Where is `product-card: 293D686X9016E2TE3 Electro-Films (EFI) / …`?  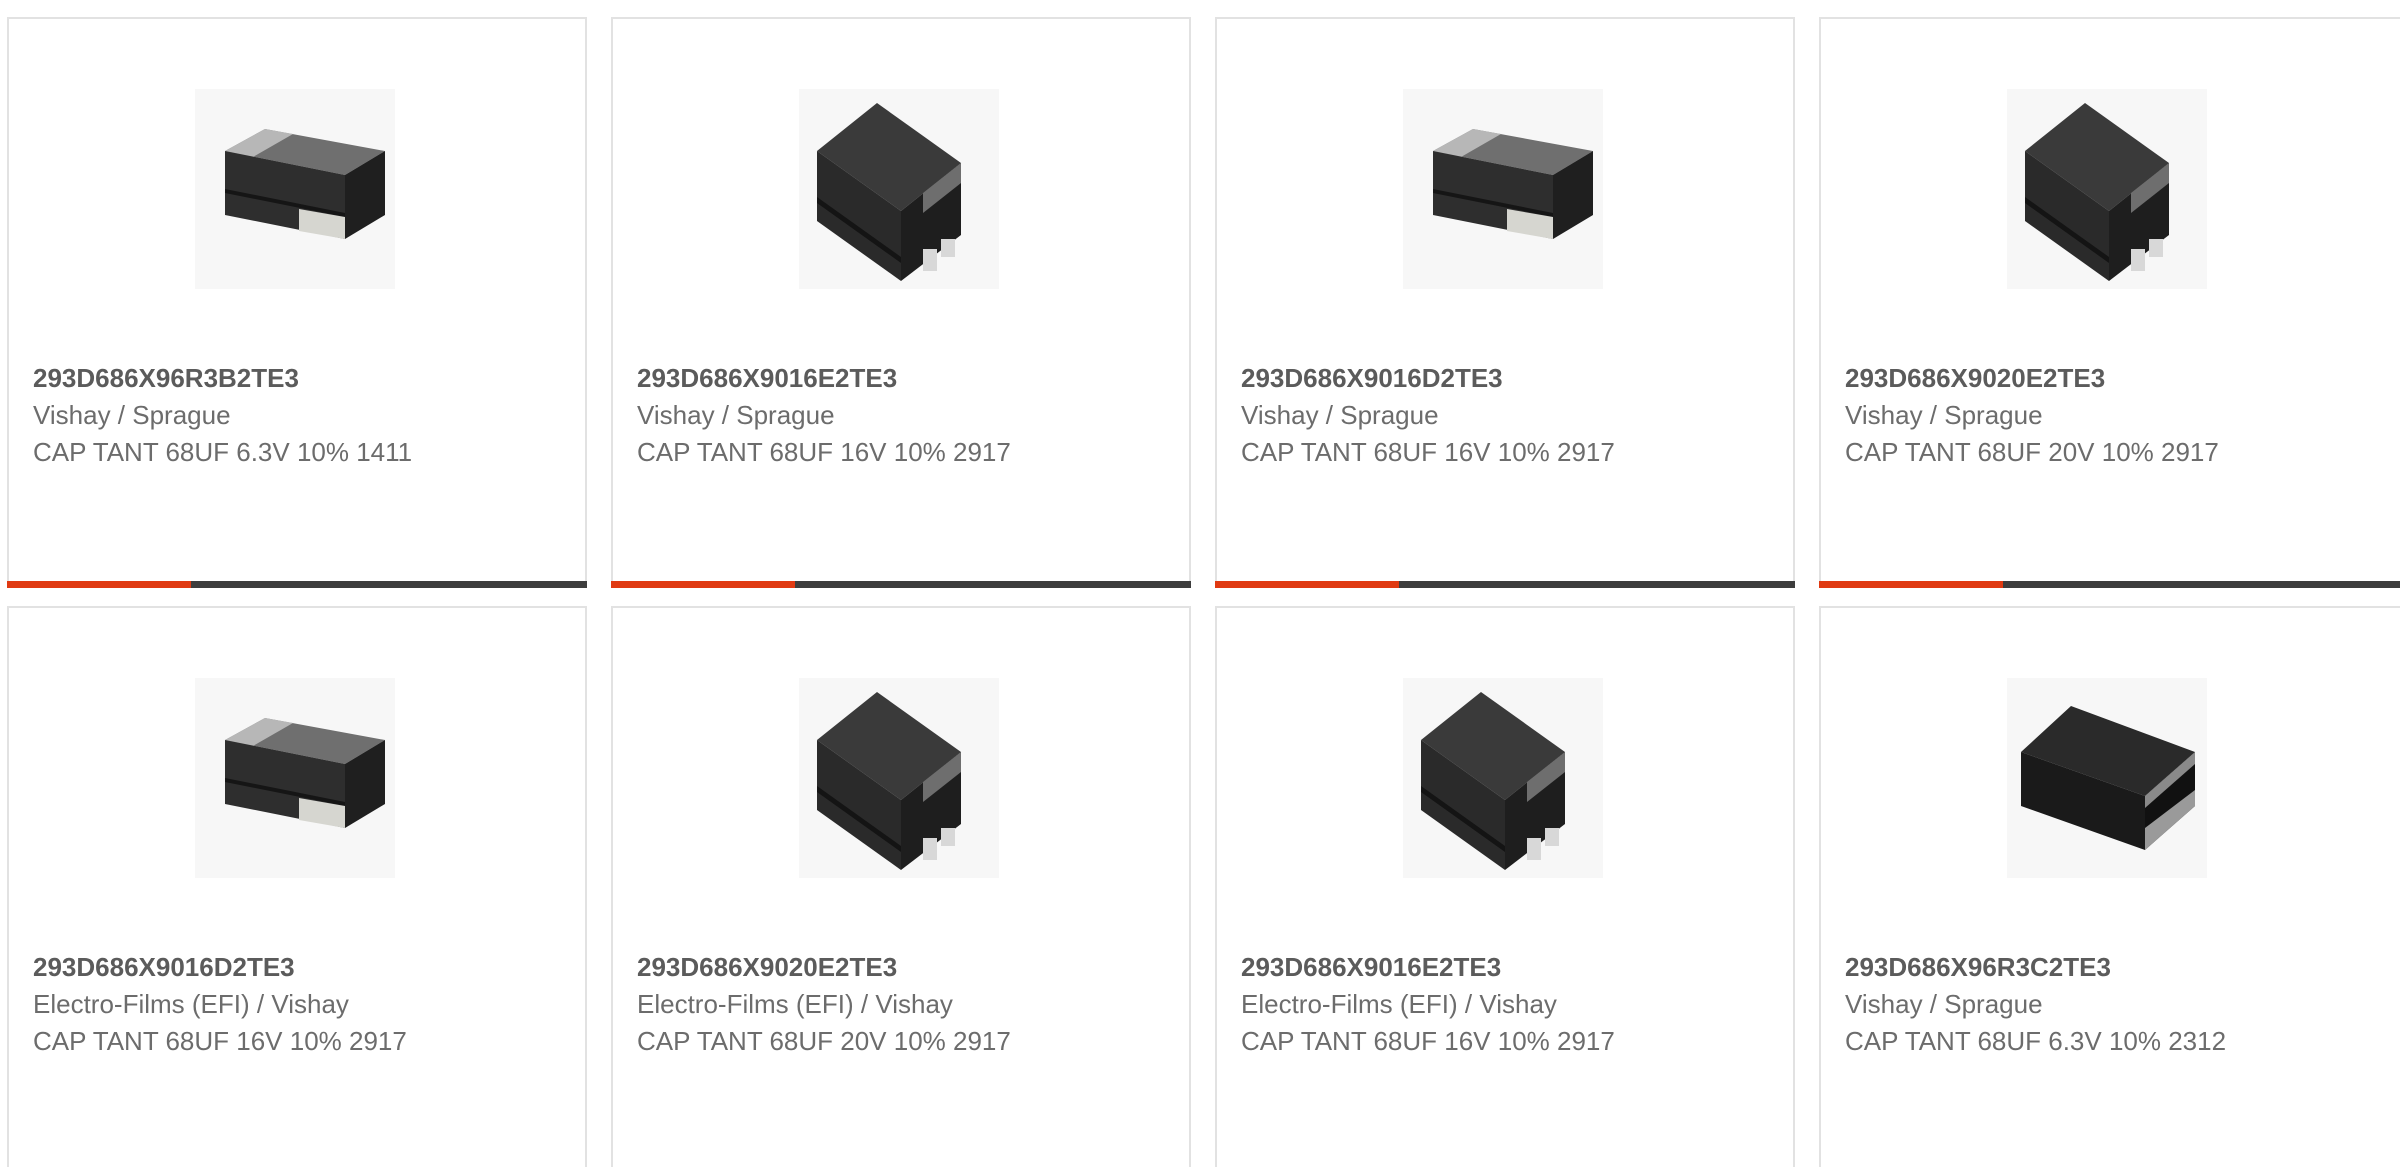
product-card: 293D686X9016E2TE3 Electro-Films (EFI) / … is located at coordinates (1505, 886).